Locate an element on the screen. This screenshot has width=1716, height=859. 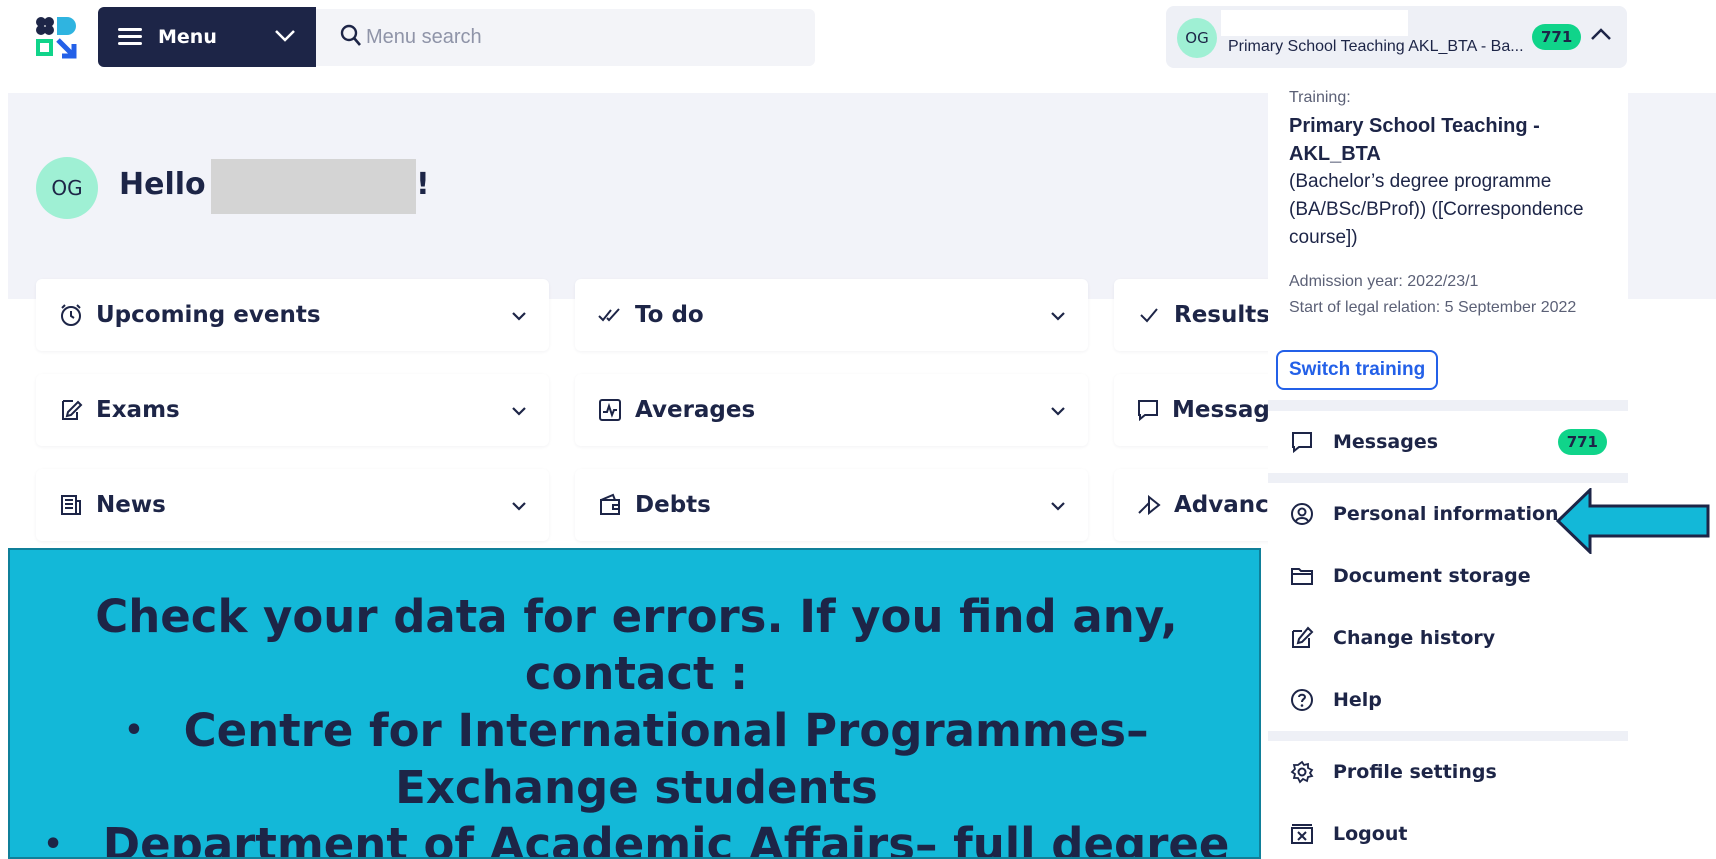
card-title: Averages is located at coordinates (695, 410).